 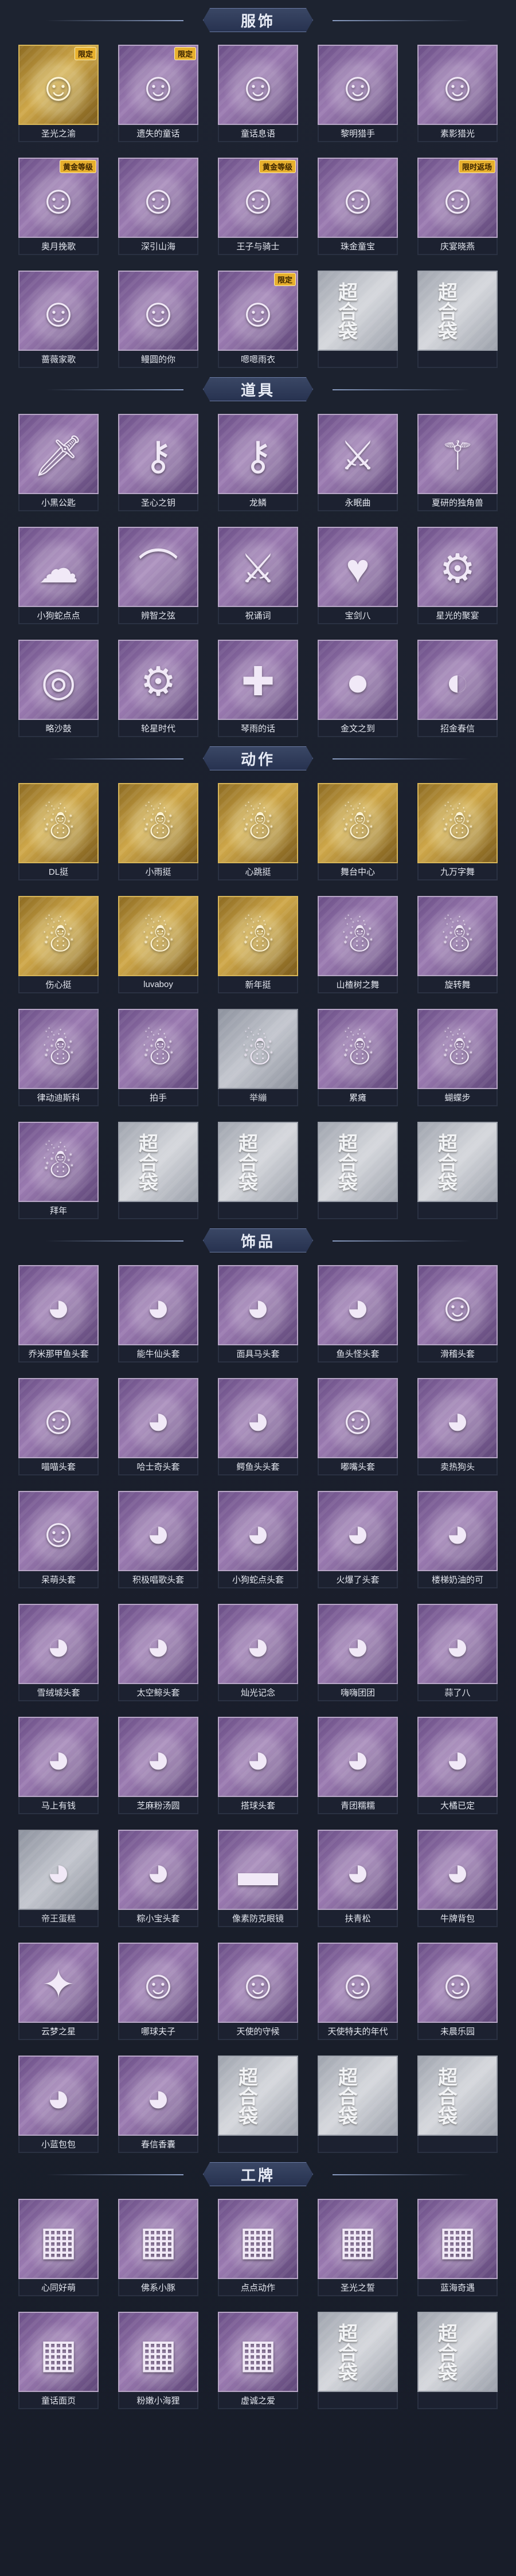 I want to click on item-cell: ◕ 能牛仙头套, so click(x=158, y=1314).